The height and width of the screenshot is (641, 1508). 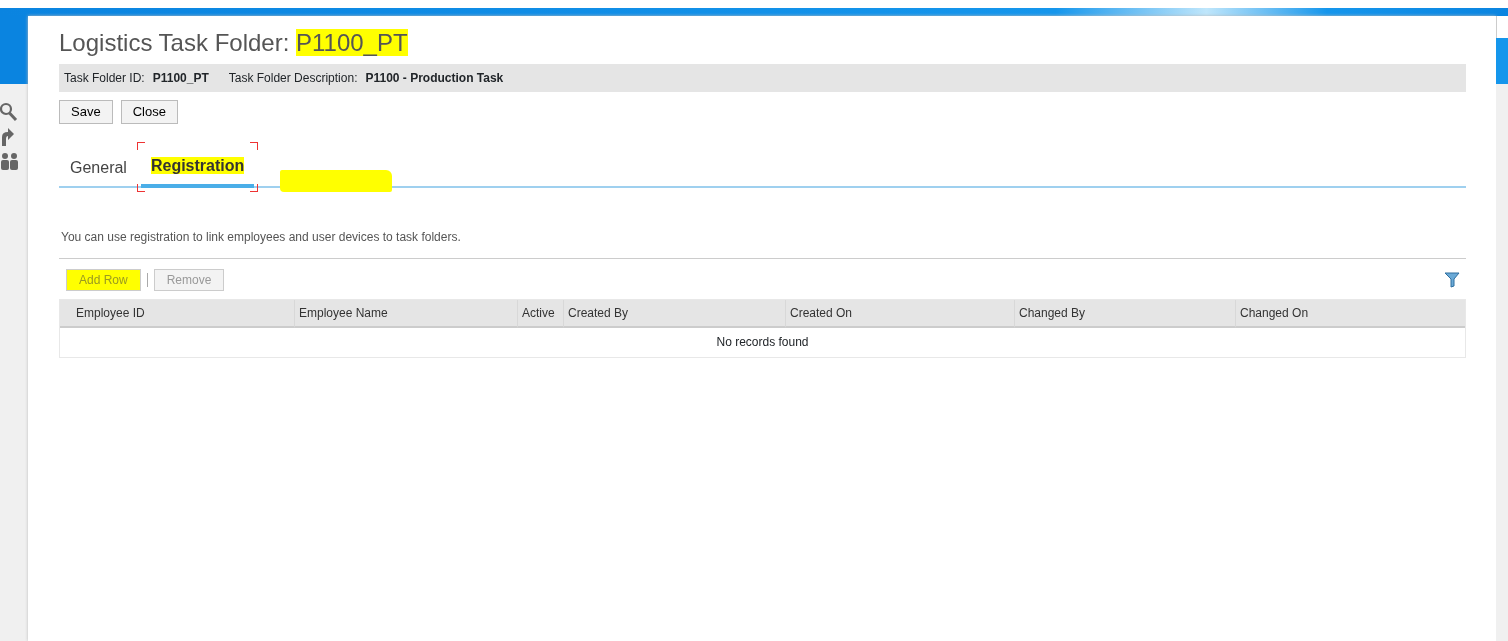 I want to click on column-header: Created By, so click(x=674, y=314).